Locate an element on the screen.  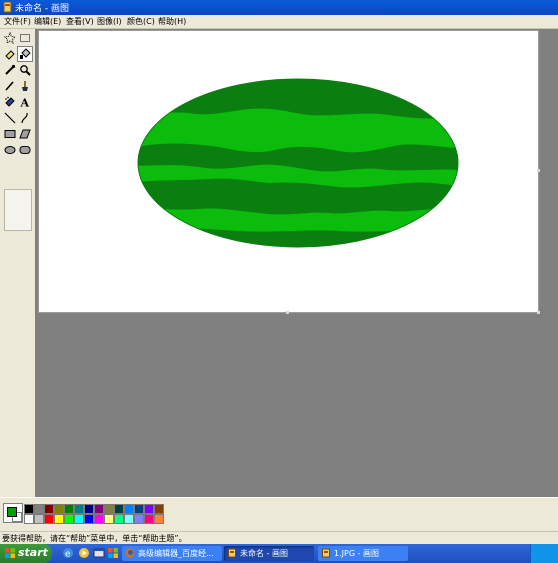
tool-rect-select is located at coordinates (25, 38).